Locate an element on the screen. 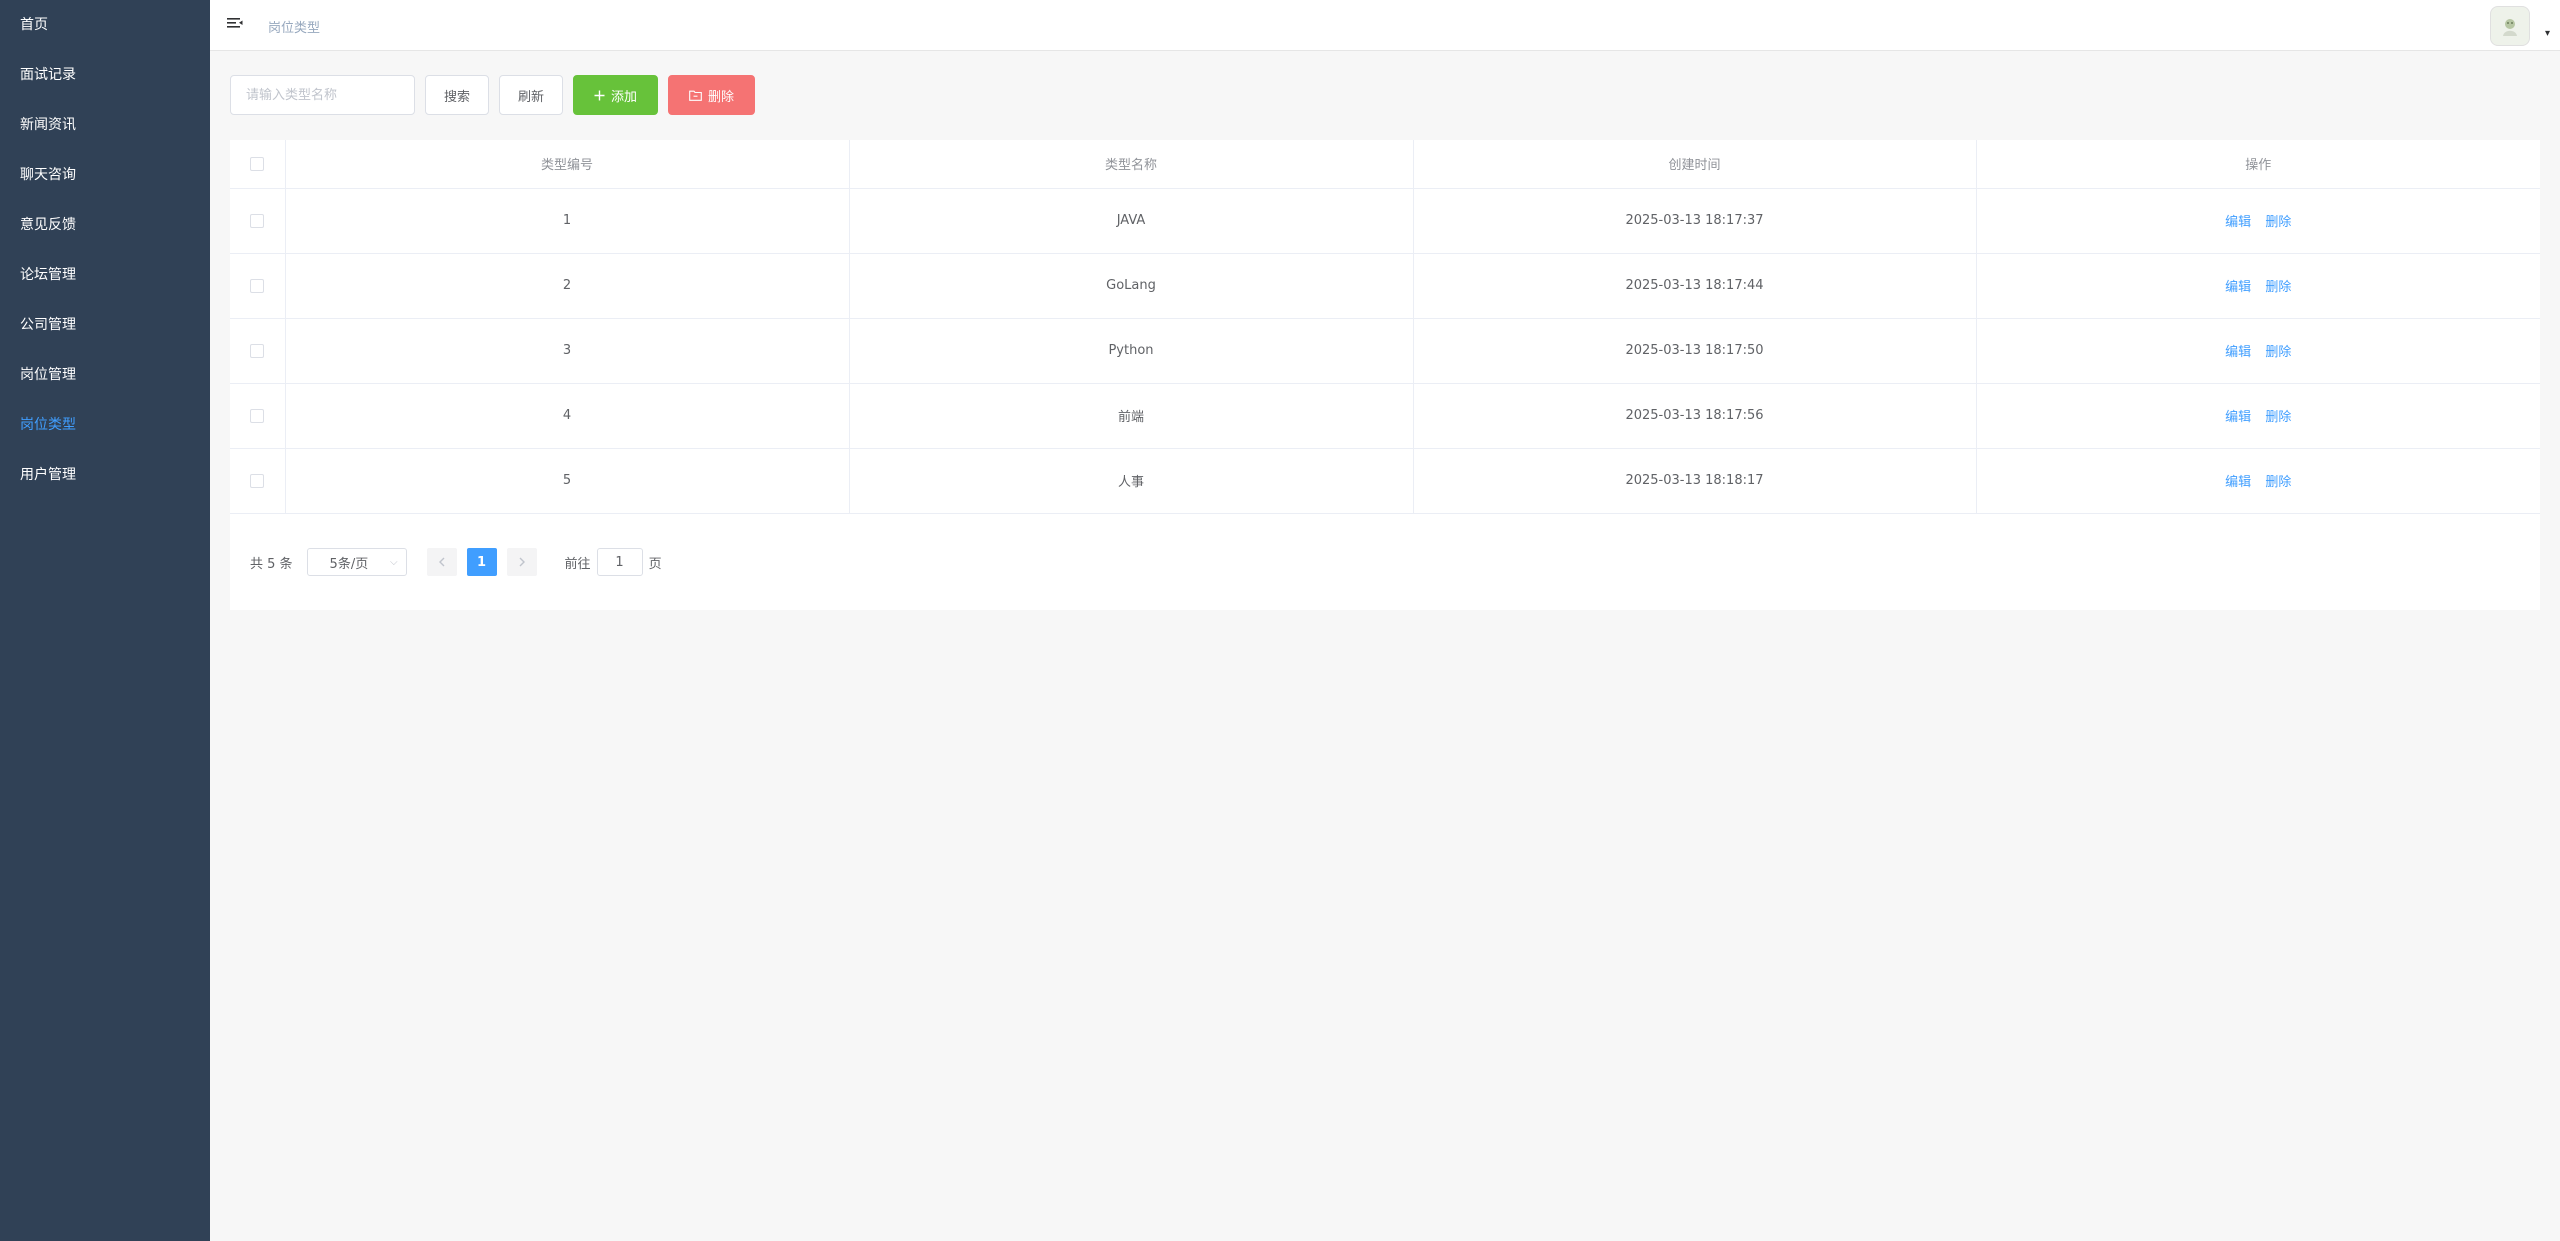  chevron-right-icon is located at coordinates (522, 562).